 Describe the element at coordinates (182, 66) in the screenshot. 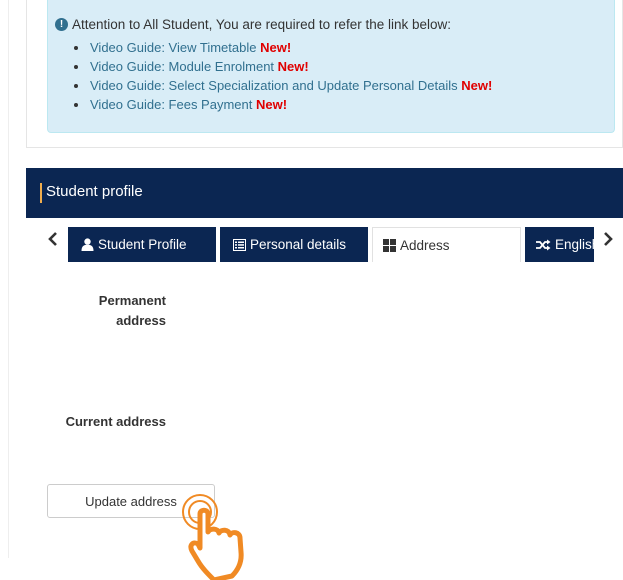

I see `video-guide-link-text: Video Guide: Module Enrolment` at that location.